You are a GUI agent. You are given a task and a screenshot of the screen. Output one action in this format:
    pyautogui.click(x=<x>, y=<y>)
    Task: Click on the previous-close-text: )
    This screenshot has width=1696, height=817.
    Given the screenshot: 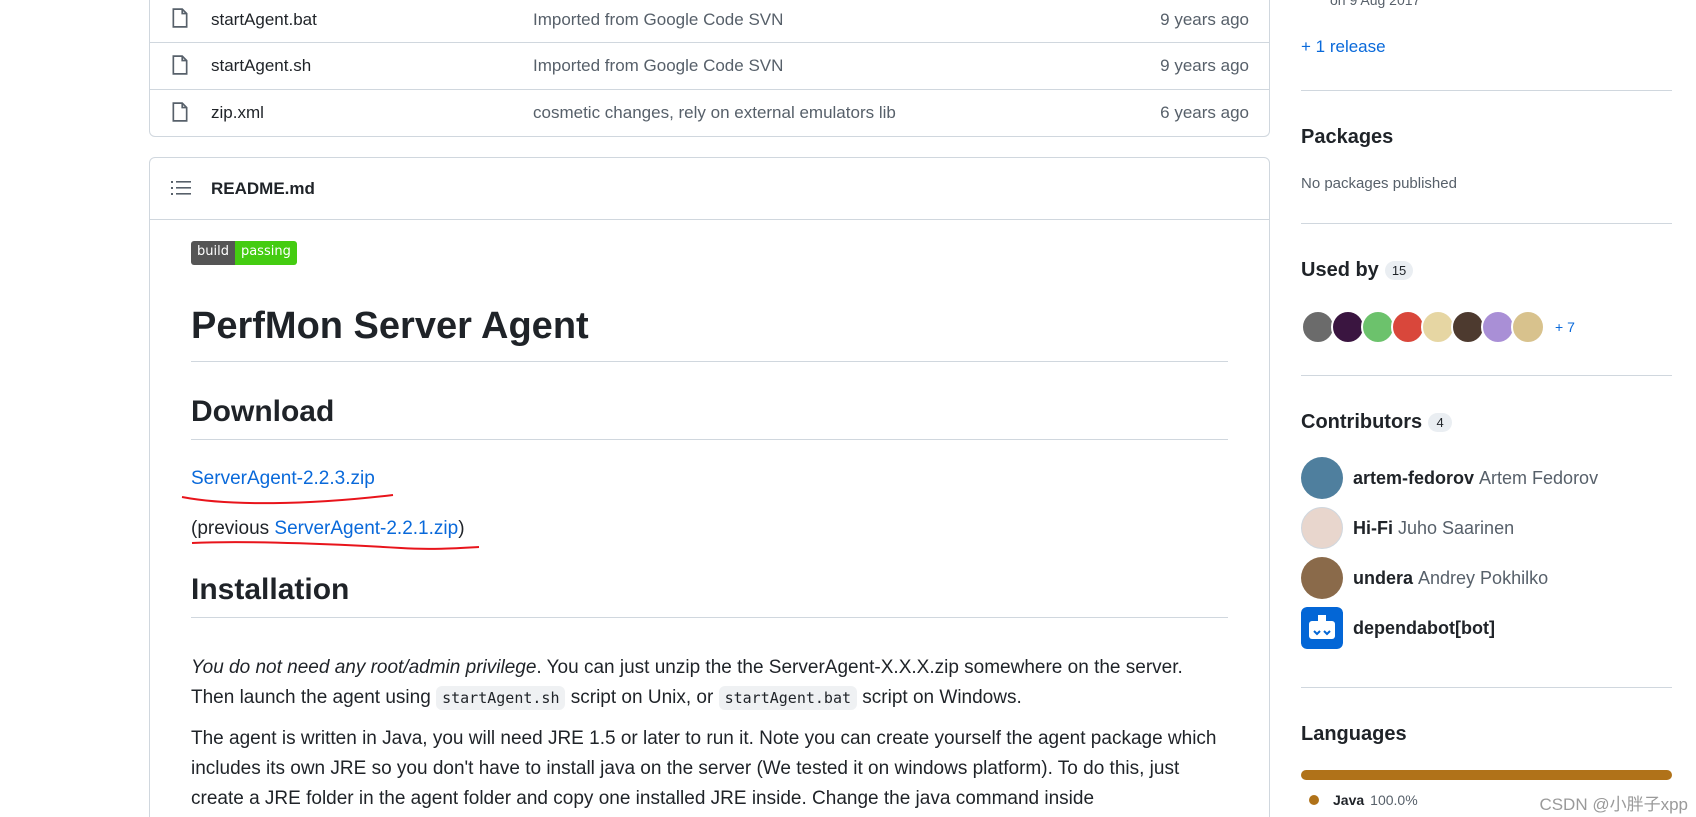 What is the action you would take?
    pyautogui.click(x=461, y=528)
    